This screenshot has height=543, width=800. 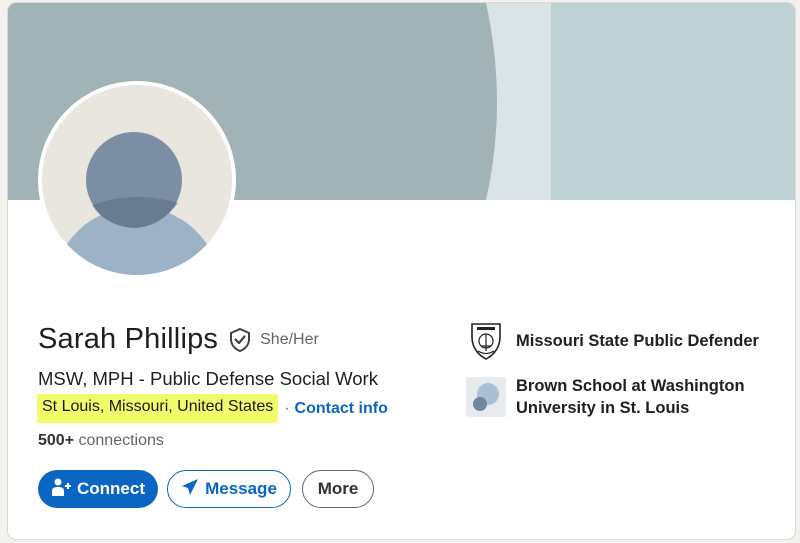 What do you see at coordinates (56, 440) in the screenshot?
I see `connections-number: 500+` at bounding box center [56, 440].